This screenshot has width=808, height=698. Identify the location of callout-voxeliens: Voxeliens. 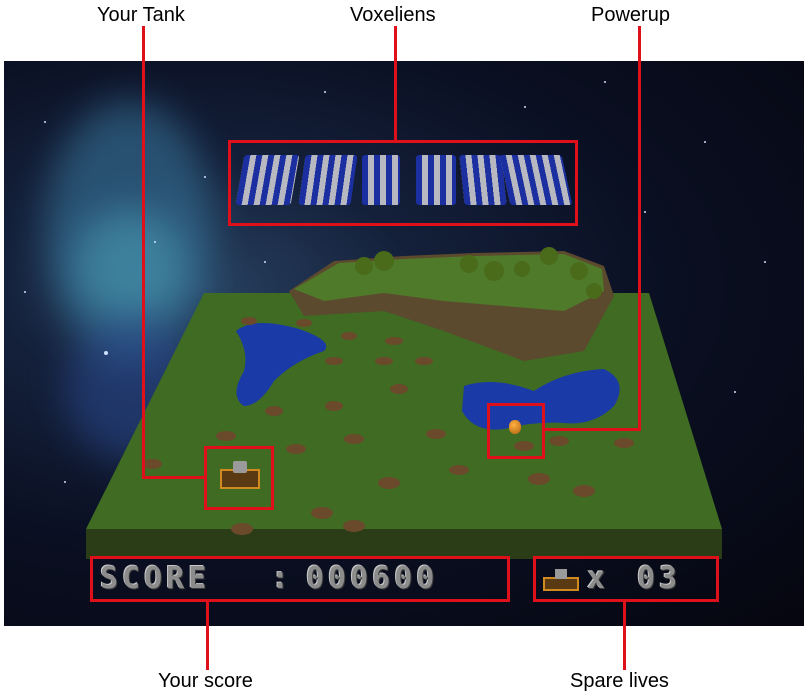
(393, 15).